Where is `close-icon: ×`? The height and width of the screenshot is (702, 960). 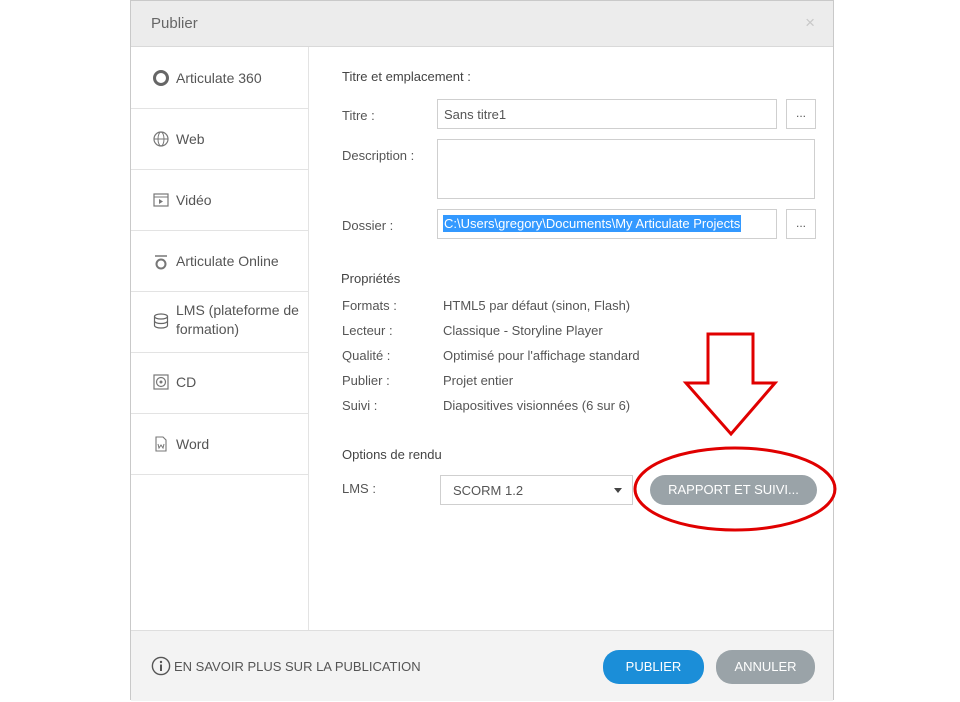
close-icon: × is located at coordinates (810, 23).